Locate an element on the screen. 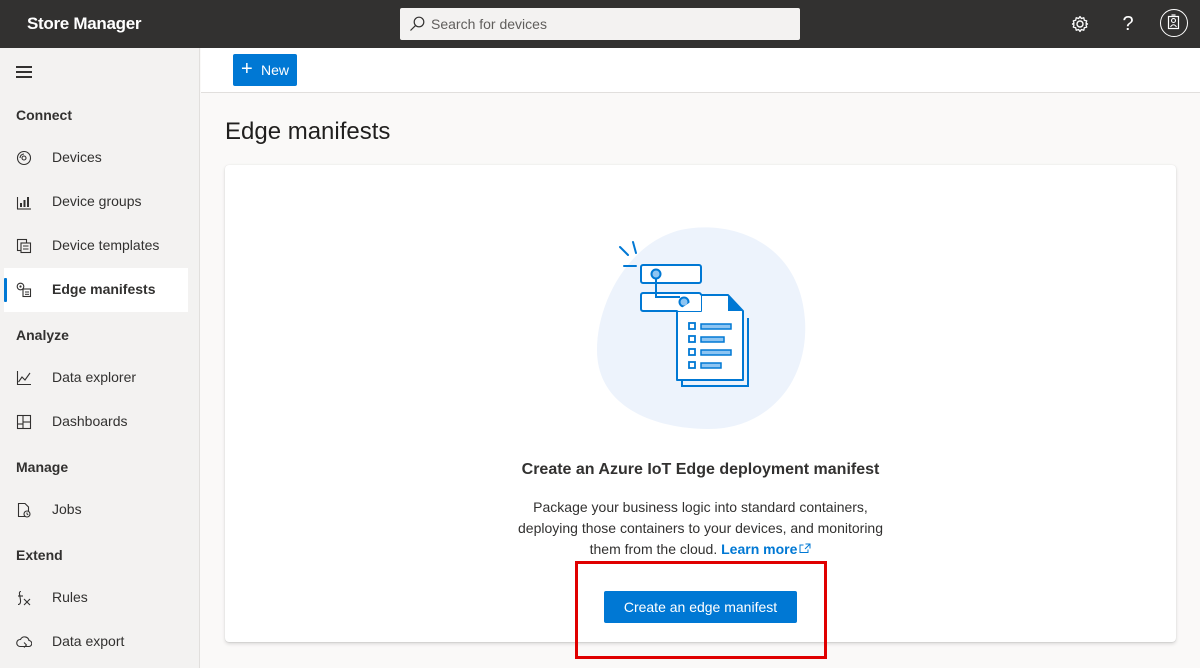 The height and width of the screenshot is (668, 1200). sidebar-item-jobs: Jobs is located at coordinates (96, 510).